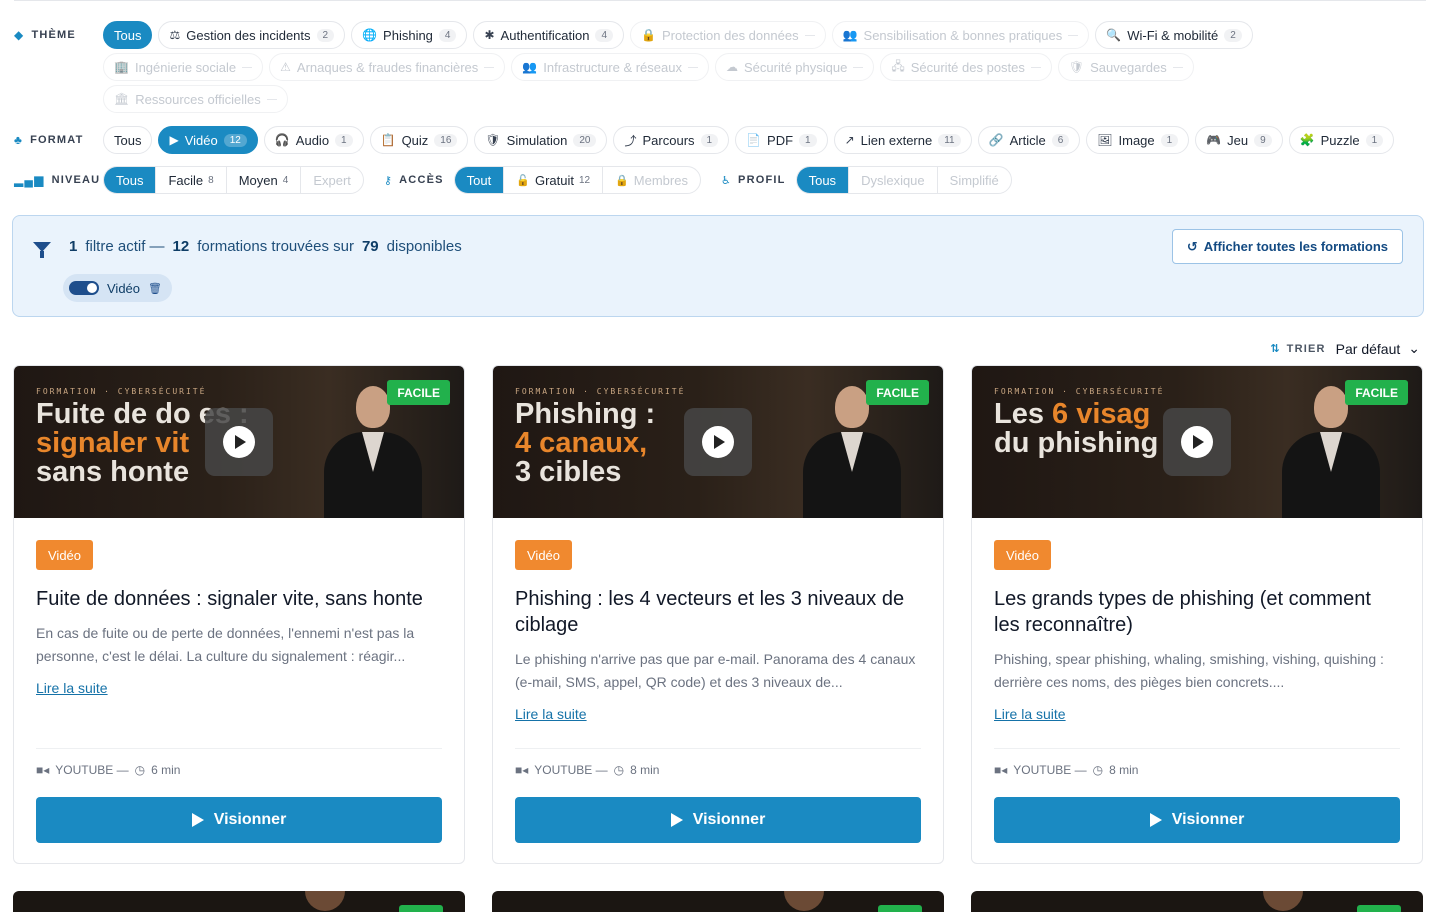  I want to click on profil-option-simplifie: Simplifié, so click(974, 180).